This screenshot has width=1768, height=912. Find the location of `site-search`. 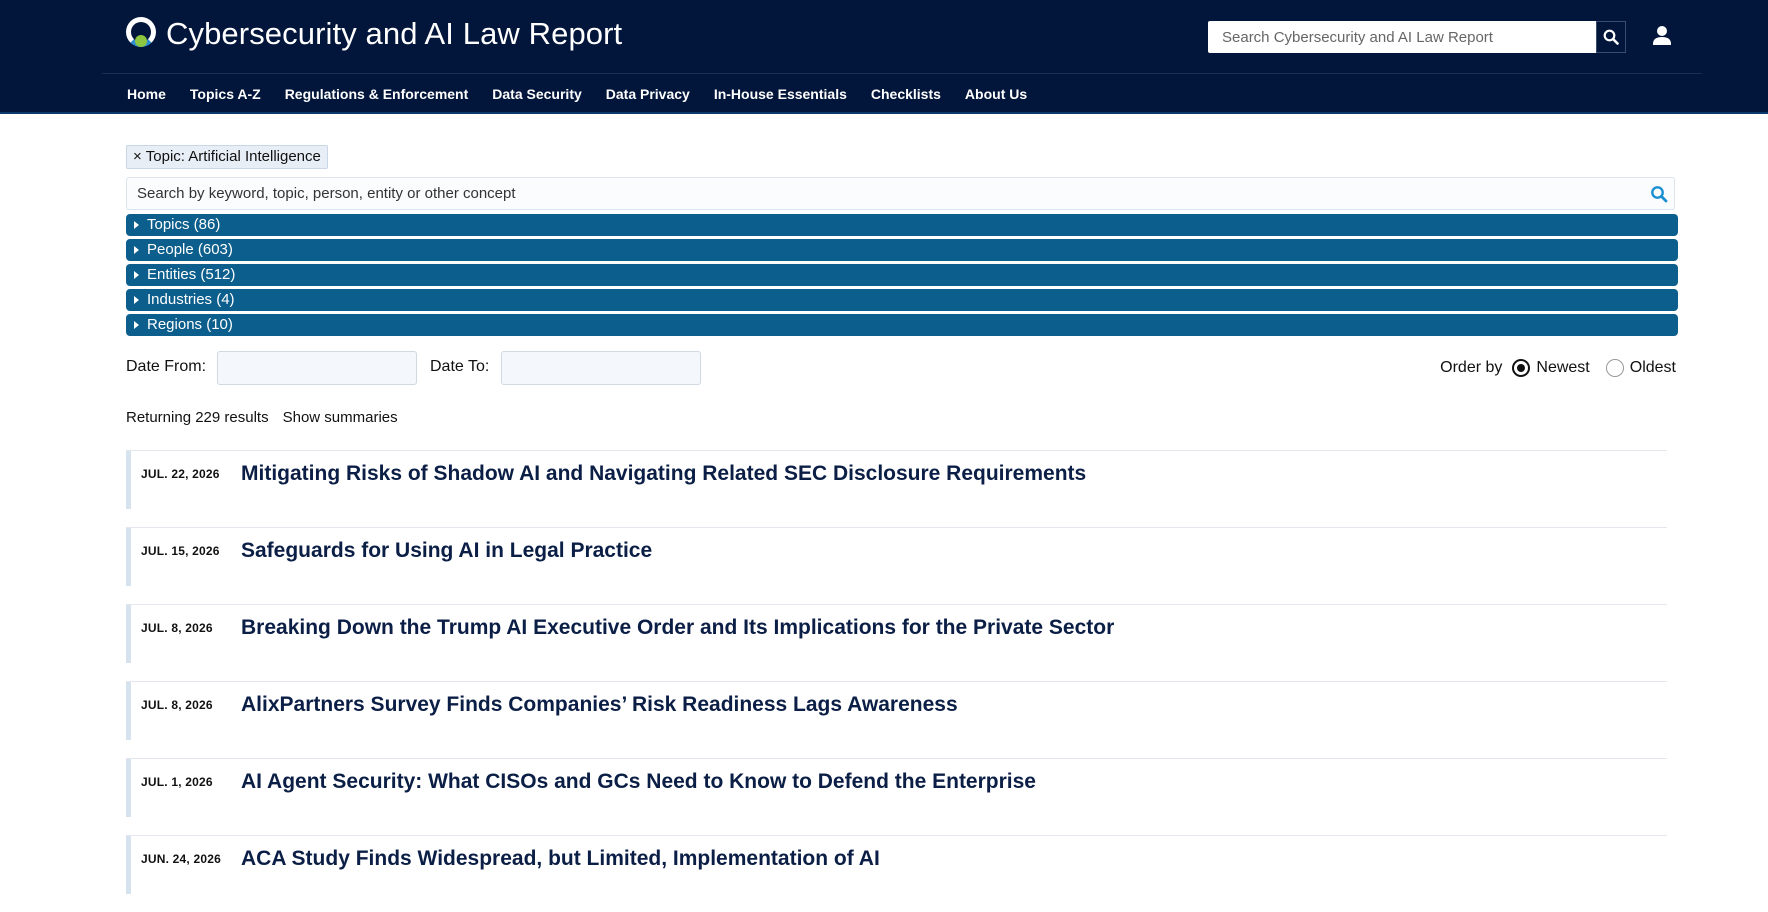

site-search is located at coordinates (1417, 37).